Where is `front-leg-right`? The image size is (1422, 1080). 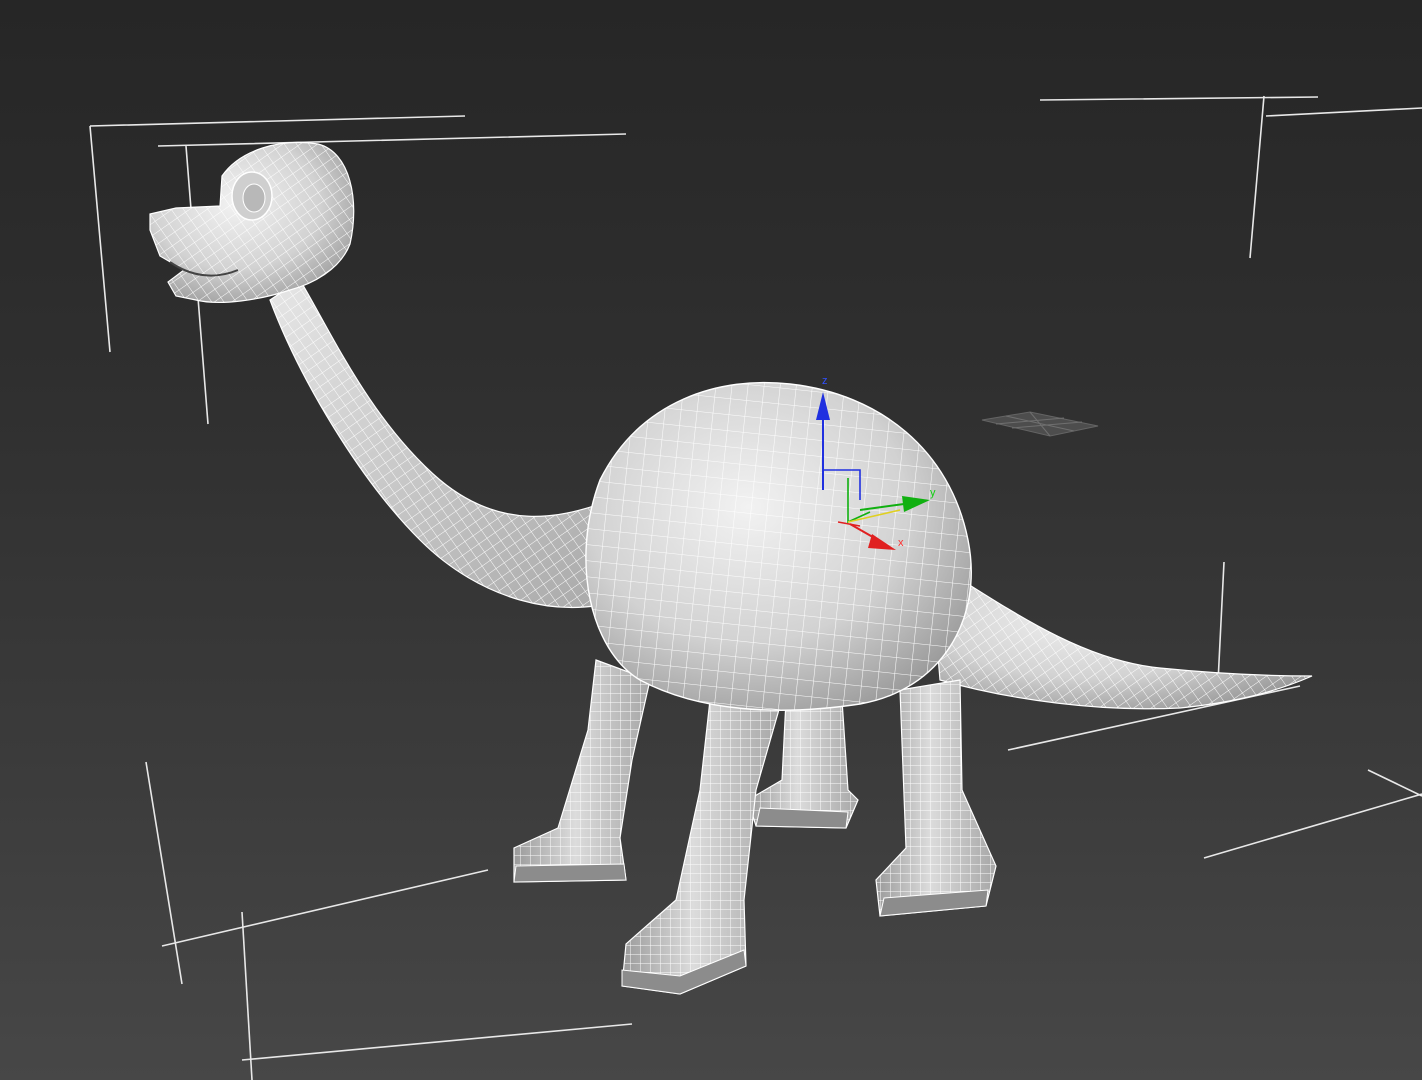
front-leg-right is located at coordinates (701, 847).